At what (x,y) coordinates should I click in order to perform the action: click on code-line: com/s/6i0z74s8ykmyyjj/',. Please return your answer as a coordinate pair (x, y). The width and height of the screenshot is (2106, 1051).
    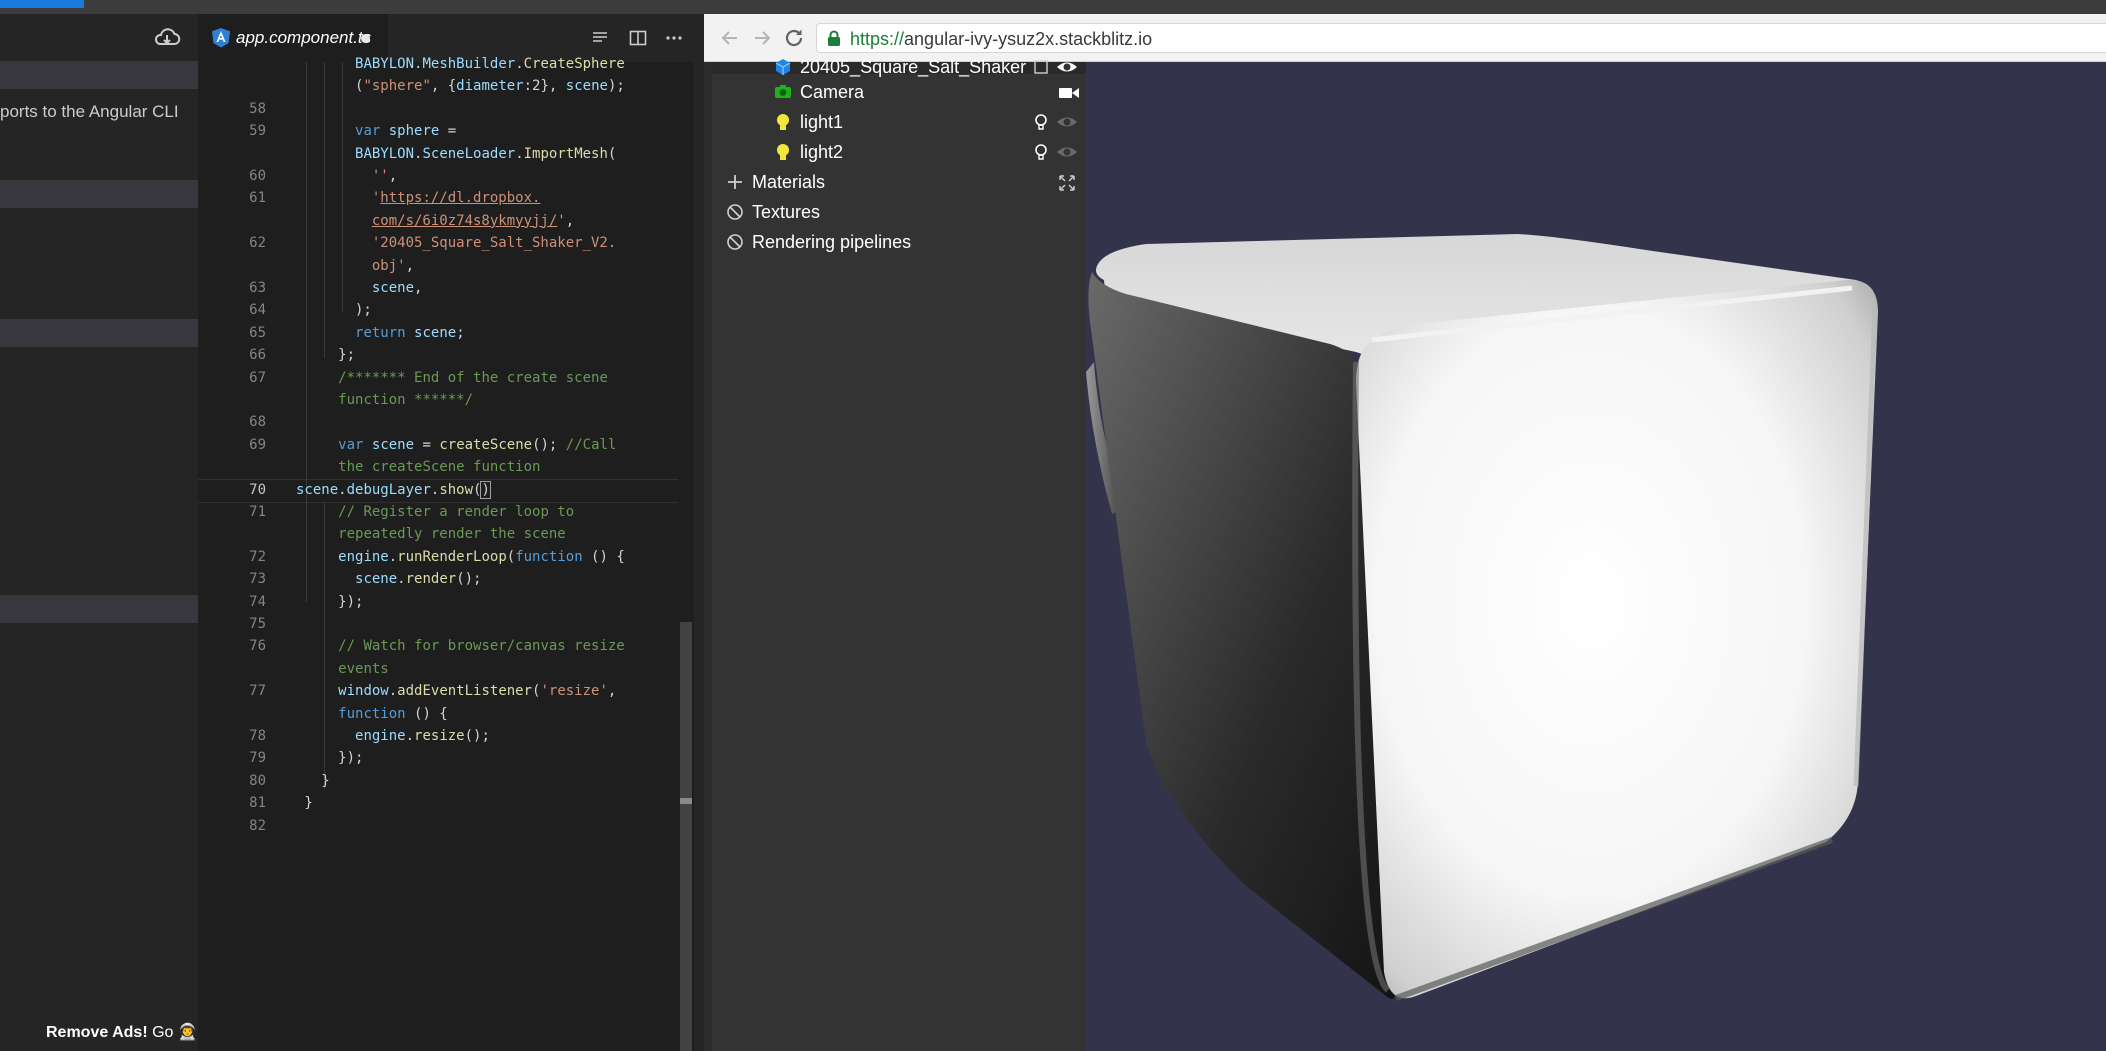
    Looking at the image, I should click on (435, 221).